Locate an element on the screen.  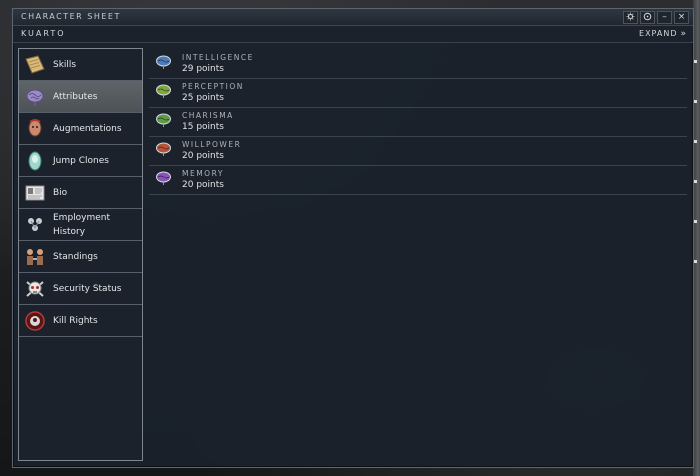
chevron-down-icon: » is located at coordinates (683, 34).